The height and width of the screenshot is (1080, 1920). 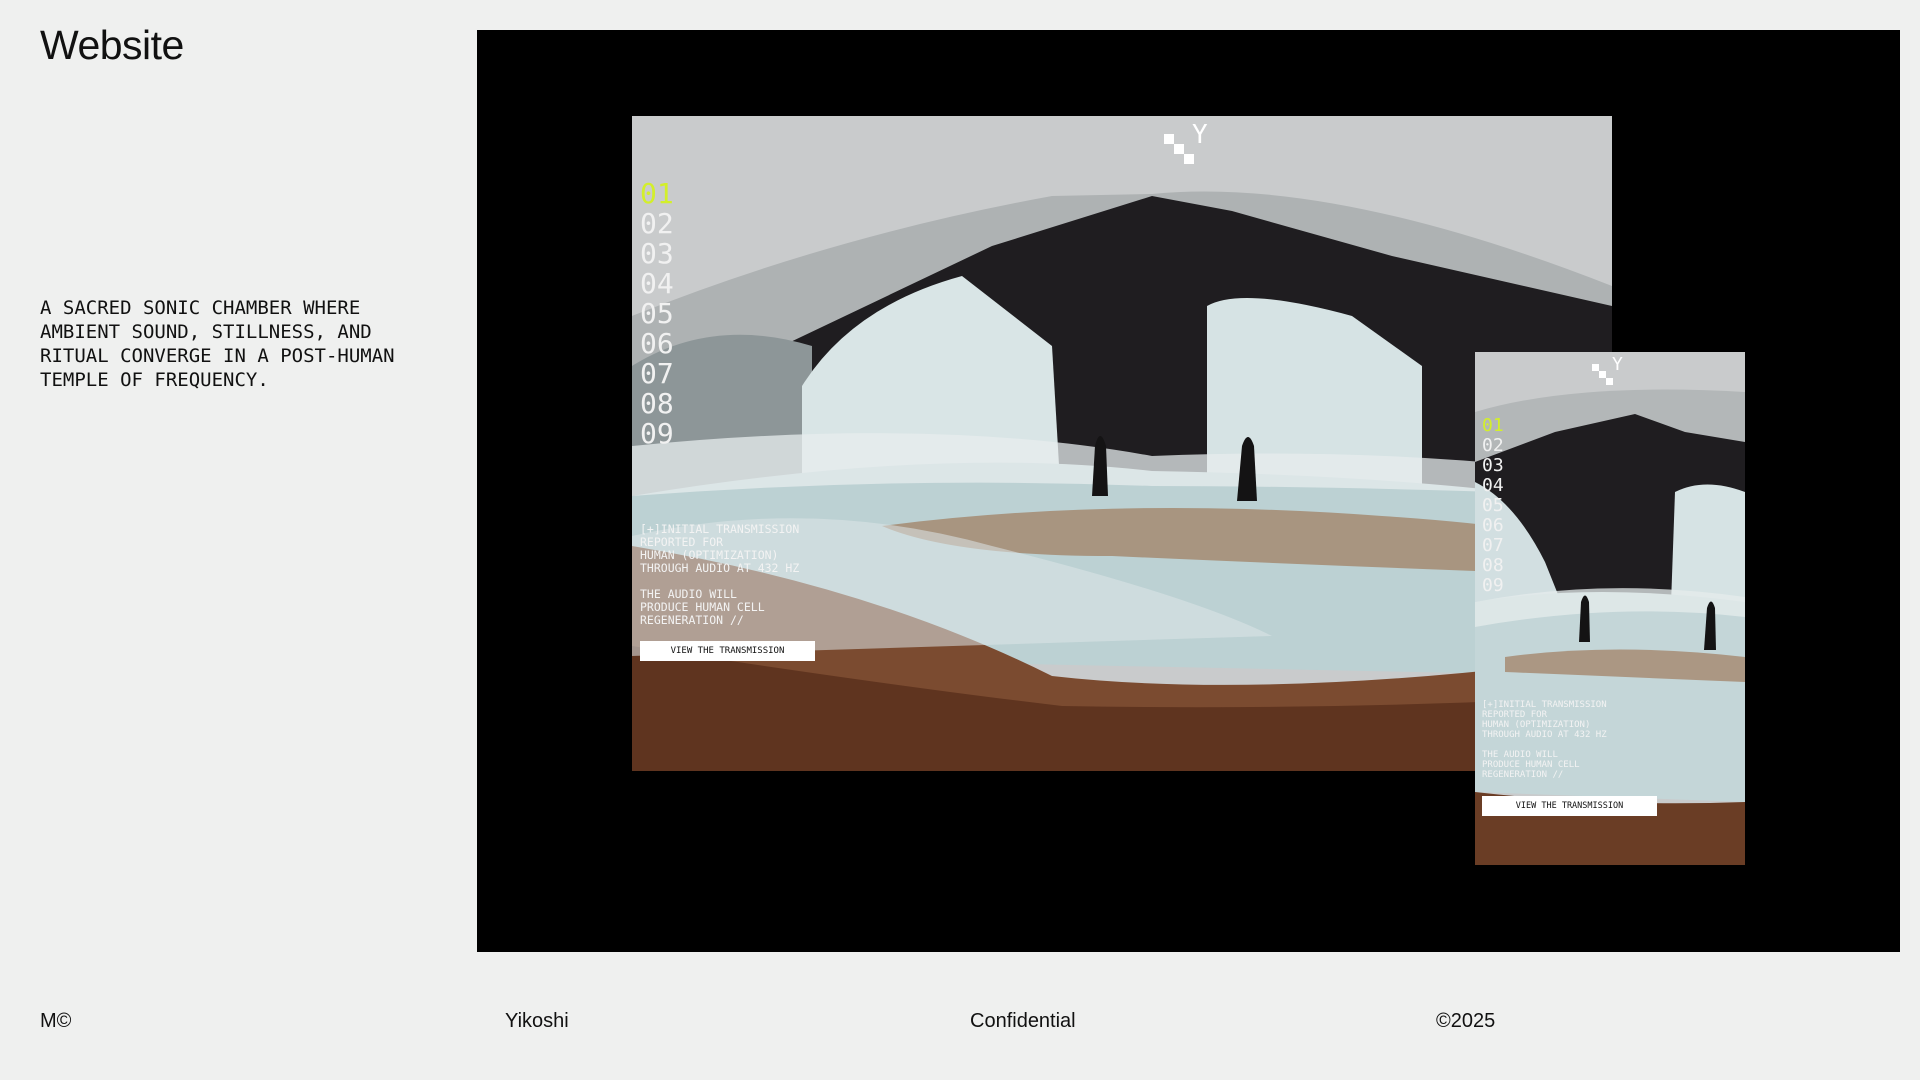 I want to click on footer-copyright: ©2025, so click(x=1466, y=1021).